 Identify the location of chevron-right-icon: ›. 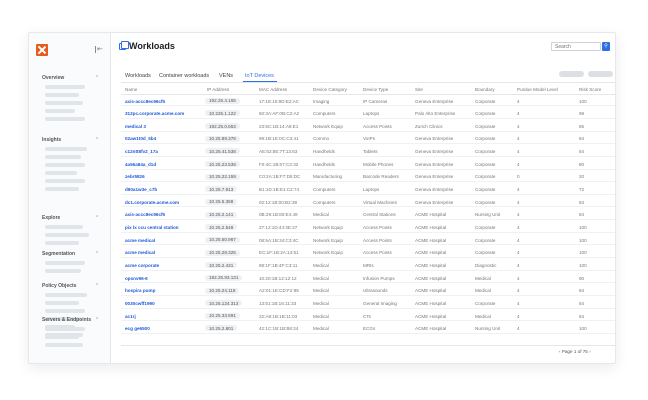
(590, 351).